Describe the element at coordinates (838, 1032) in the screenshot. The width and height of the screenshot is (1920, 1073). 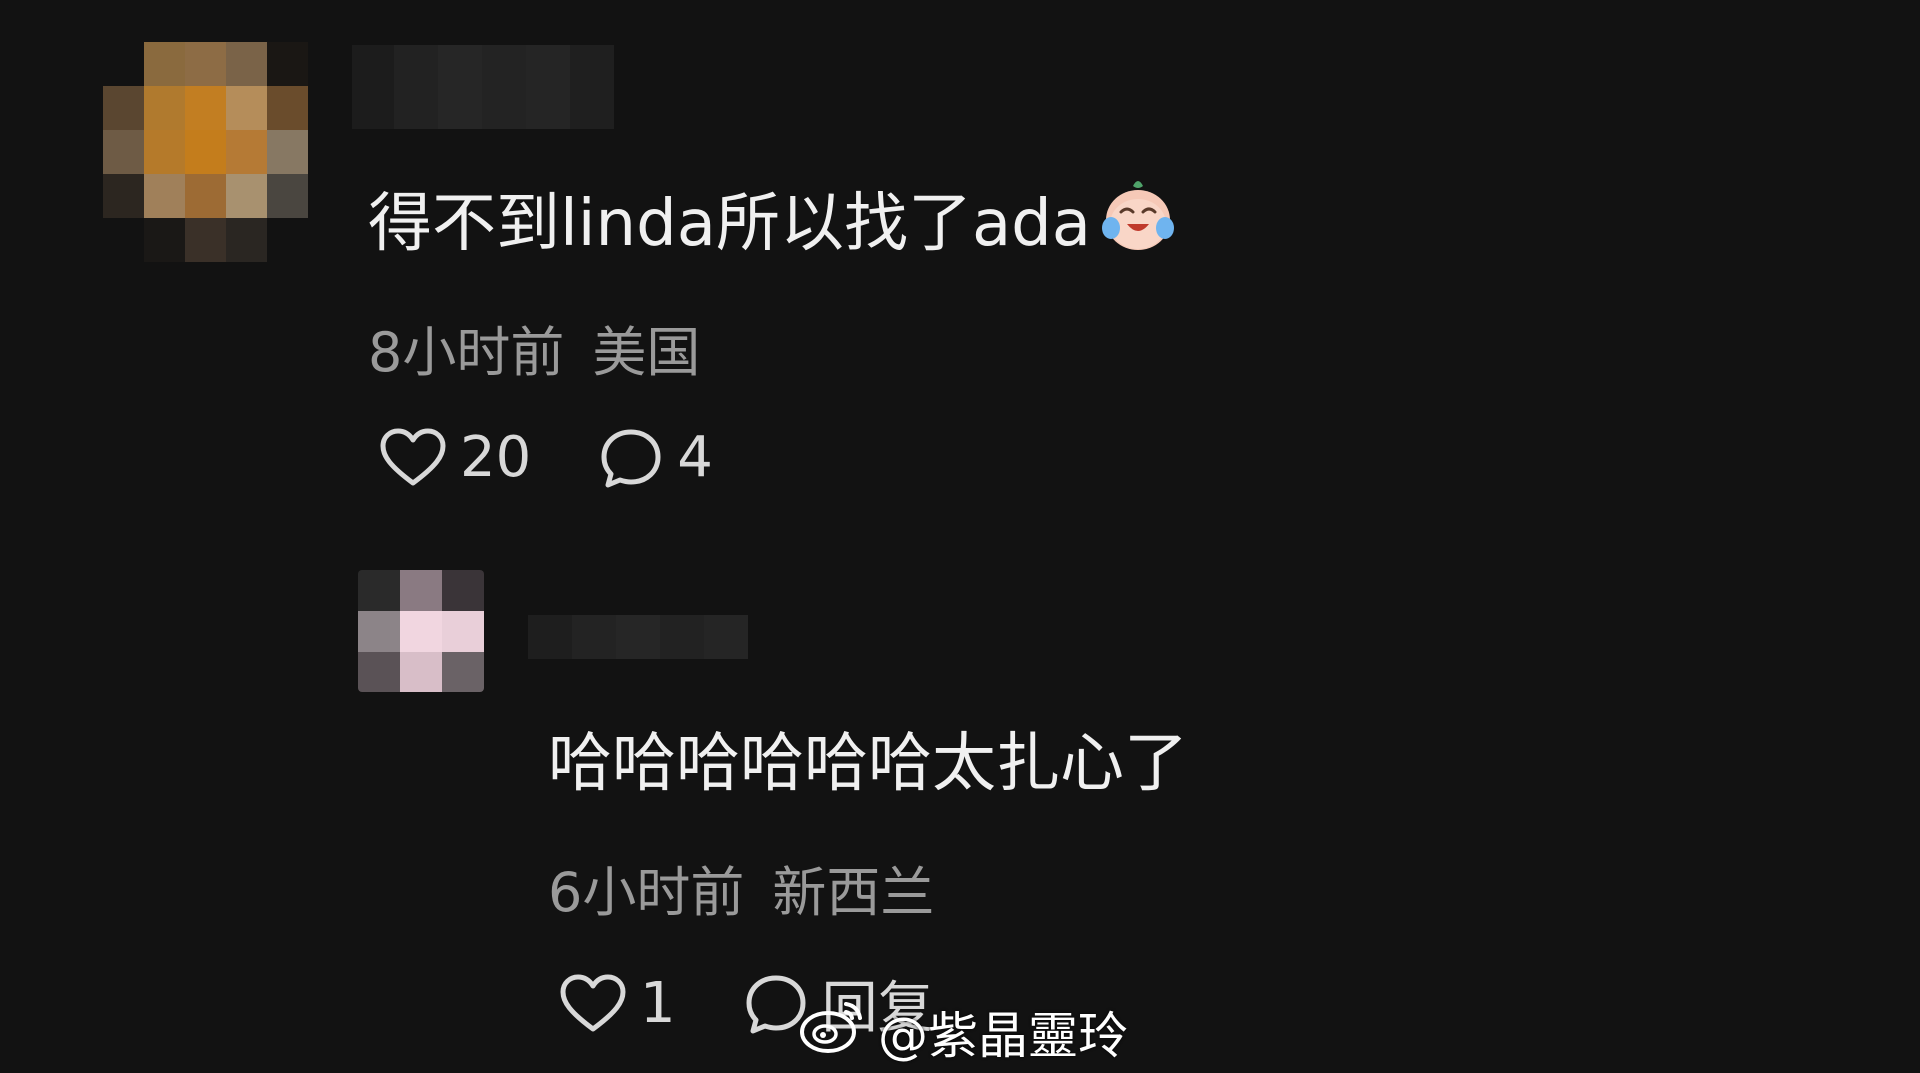
I see `weibo-logo-icon` at that location.